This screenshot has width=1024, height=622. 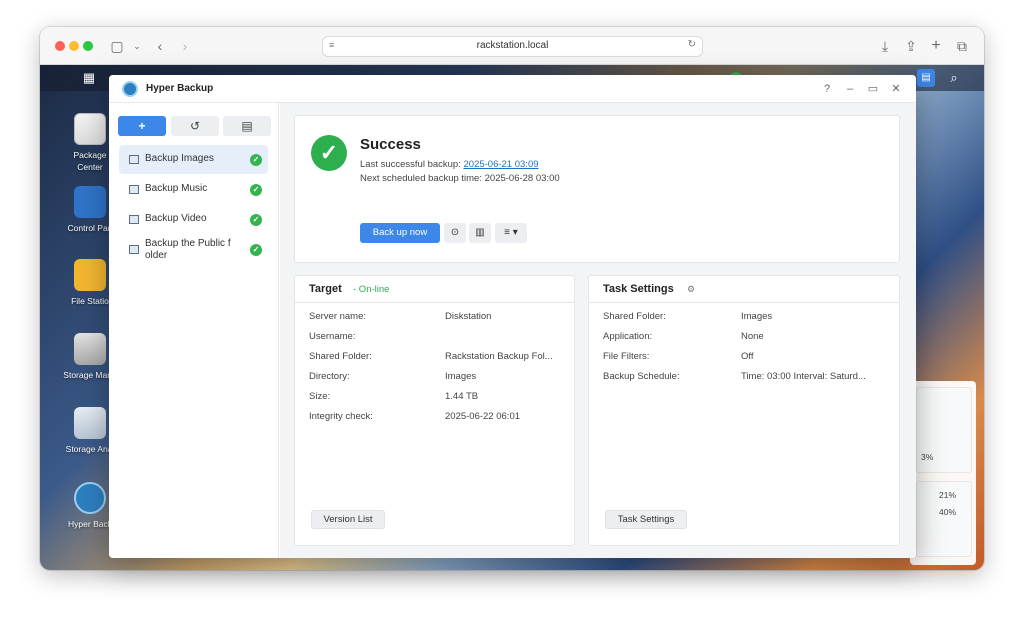 I want to click on last-backup-label: Last successful backup:, so click(x=410, y=164).